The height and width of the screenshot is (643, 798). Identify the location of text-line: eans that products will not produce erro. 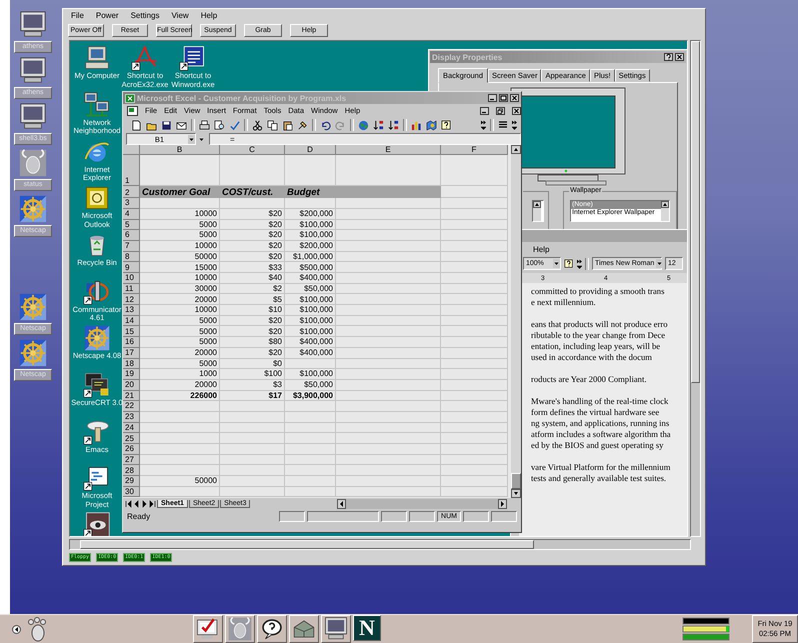
(600, 324).